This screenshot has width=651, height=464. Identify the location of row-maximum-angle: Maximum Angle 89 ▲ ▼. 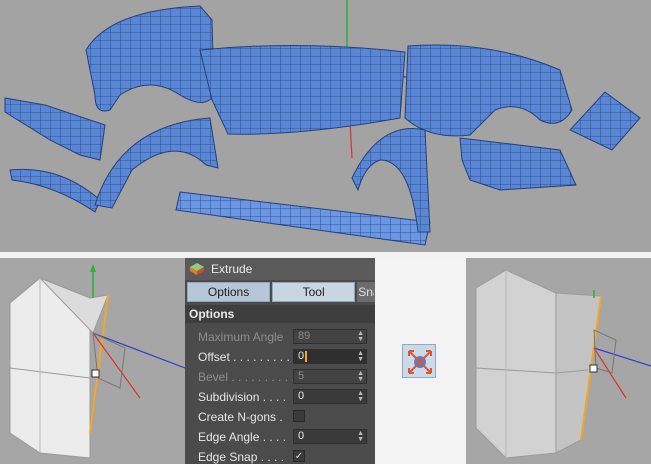
(280, 337).